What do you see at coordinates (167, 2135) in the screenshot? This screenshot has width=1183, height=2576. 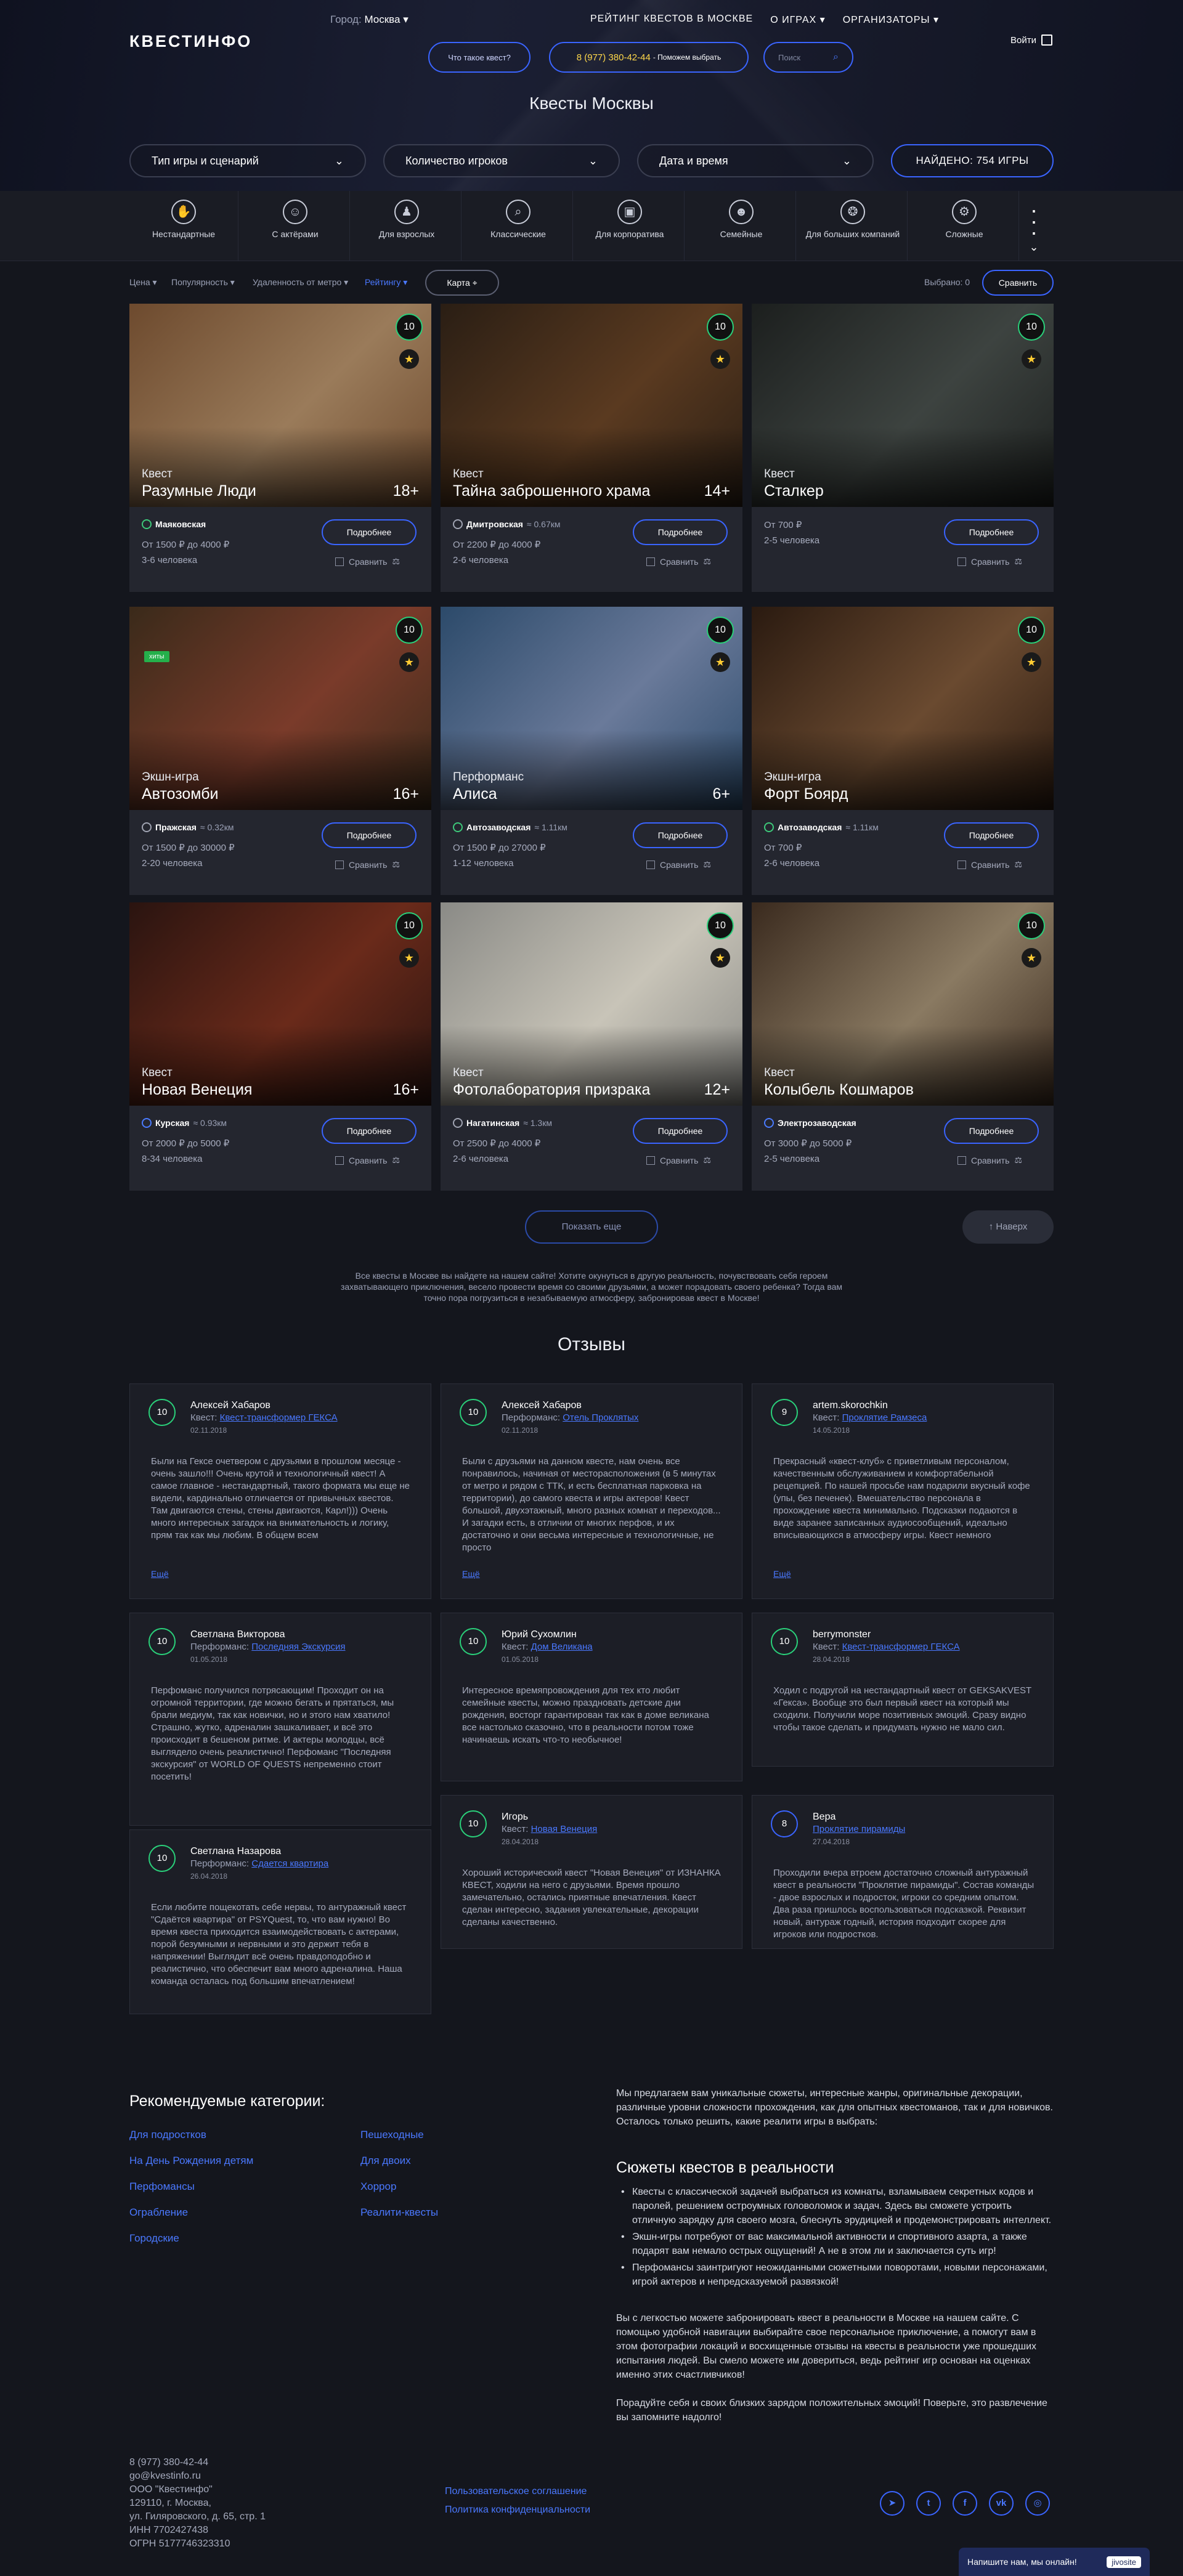 I see `recommended-link: Для подростков` at bounding box center [167, 2135].